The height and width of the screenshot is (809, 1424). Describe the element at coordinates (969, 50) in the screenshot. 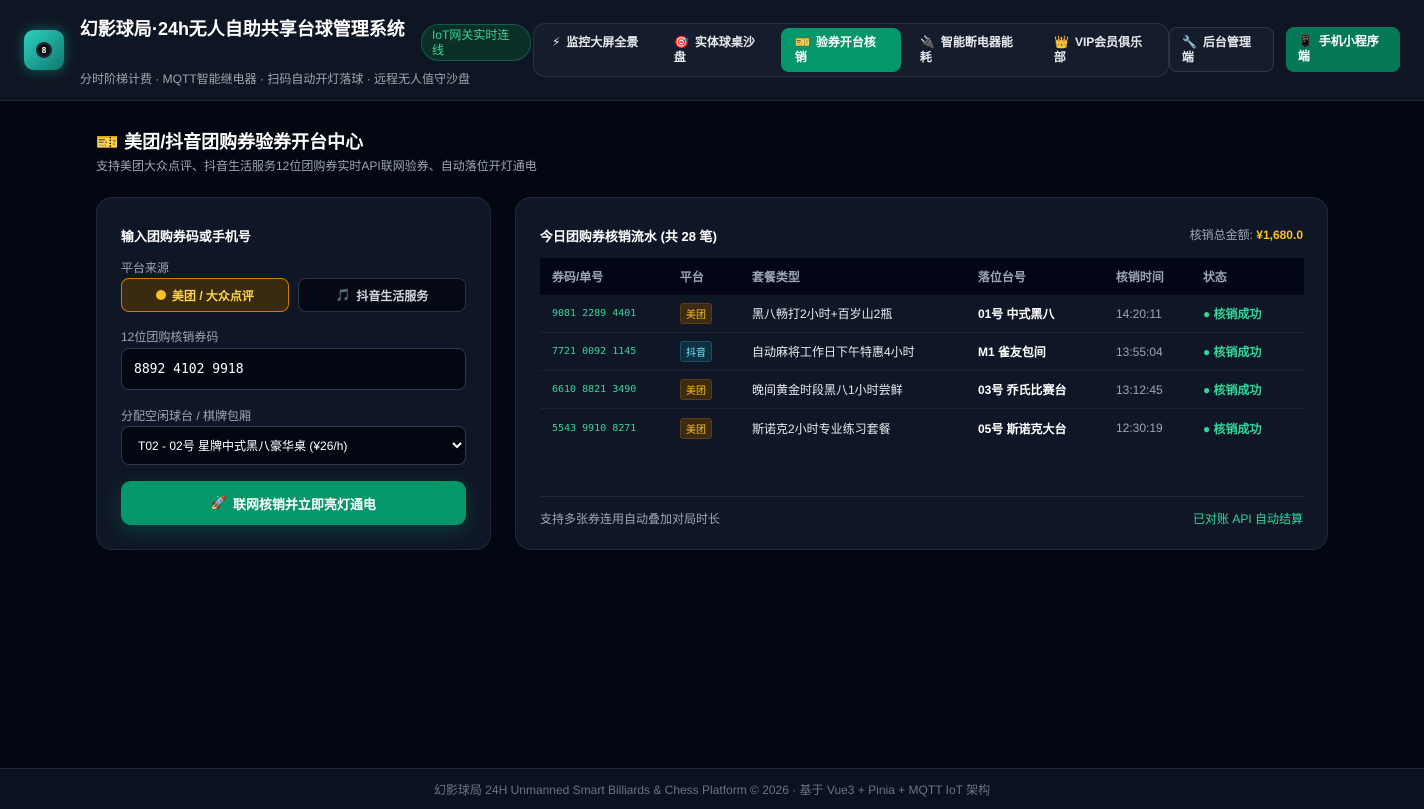

I see `nav-power: 🔌 智能断电器能耗` at that location.